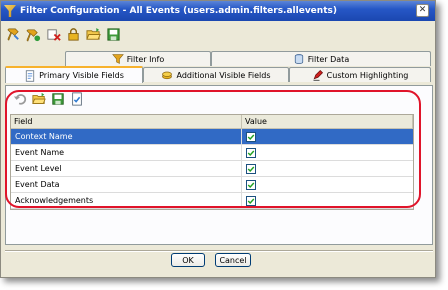  I want to click on table-row: Acknowledgements, so click(212, 201).